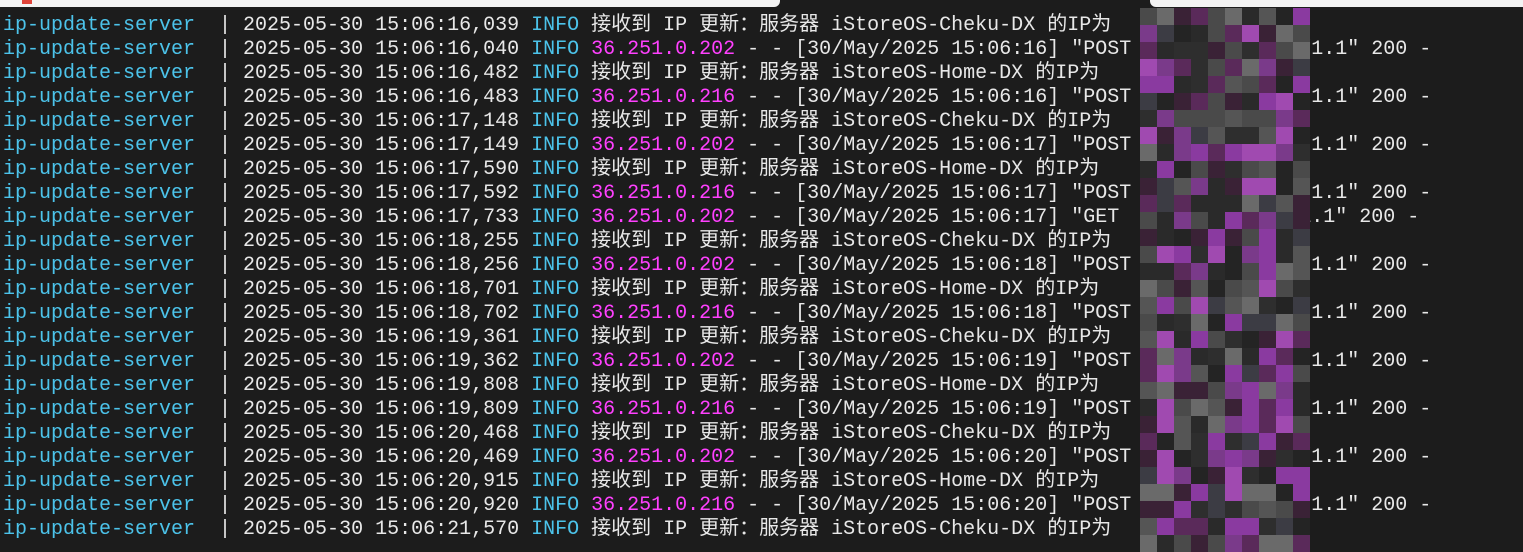  Describe the element at coordinates (939, 409) in the screenshot. I see `request-info: - - [30/May/2025 15:06:19] "POST` at that location.